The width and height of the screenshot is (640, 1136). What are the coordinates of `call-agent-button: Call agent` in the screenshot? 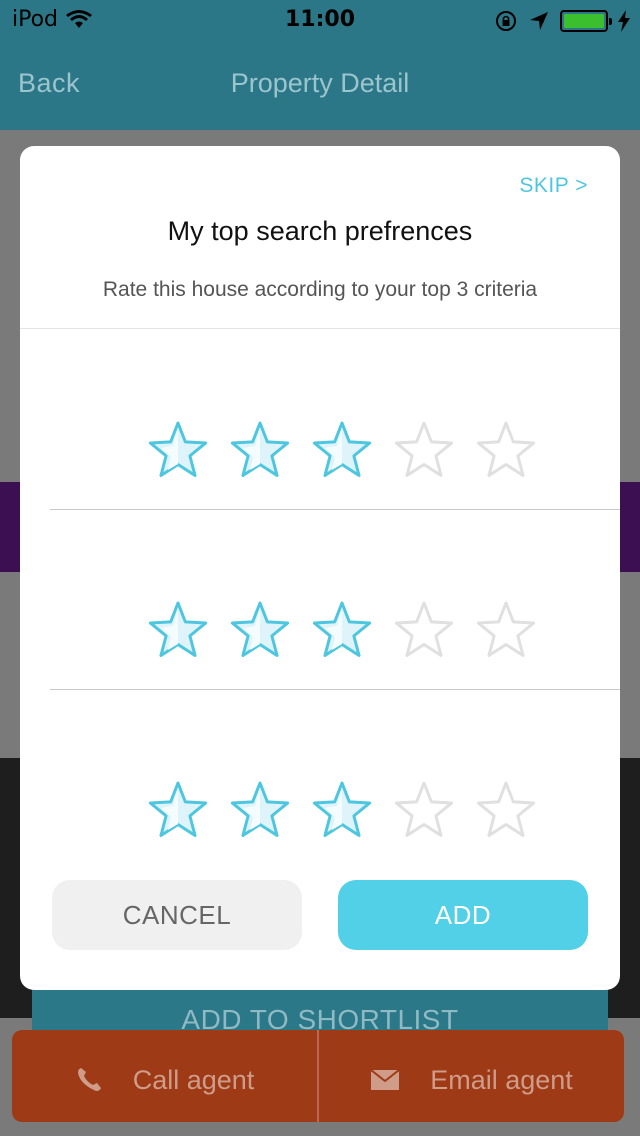 It's located at (164, 1076).